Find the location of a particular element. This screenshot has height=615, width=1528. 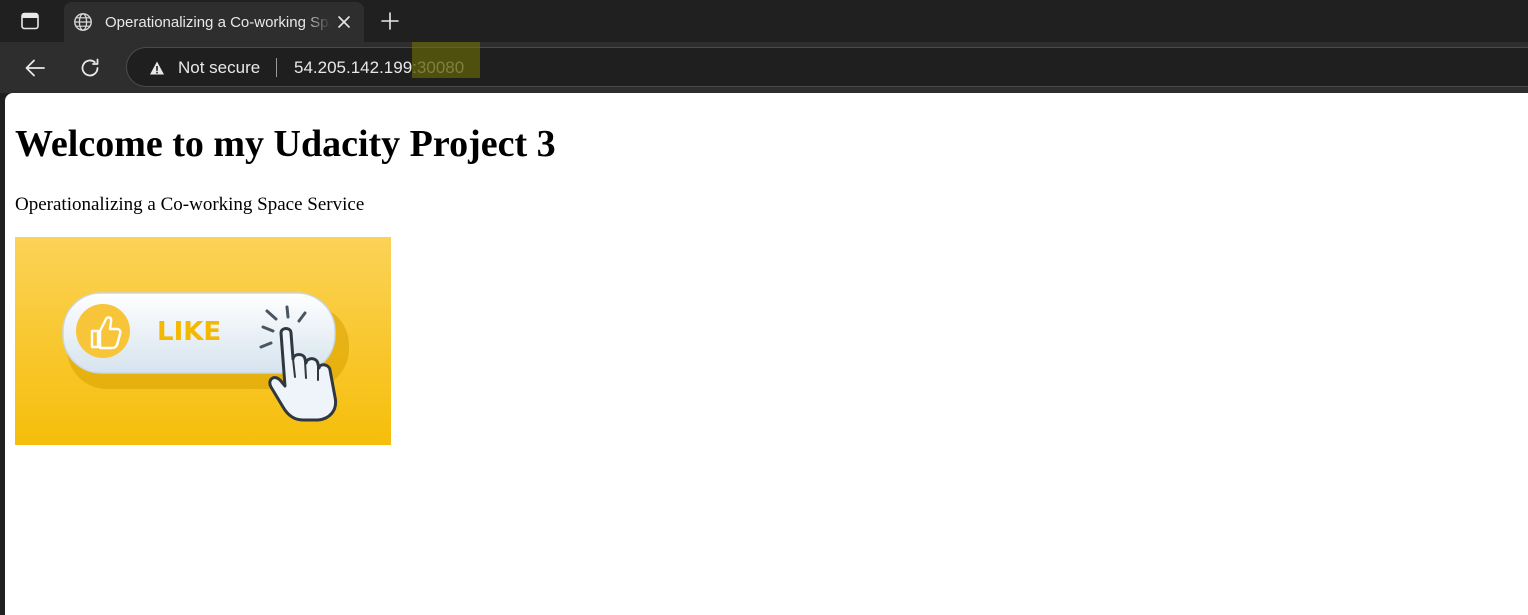

tab-actions-icon is located at coordinates (30, 21).